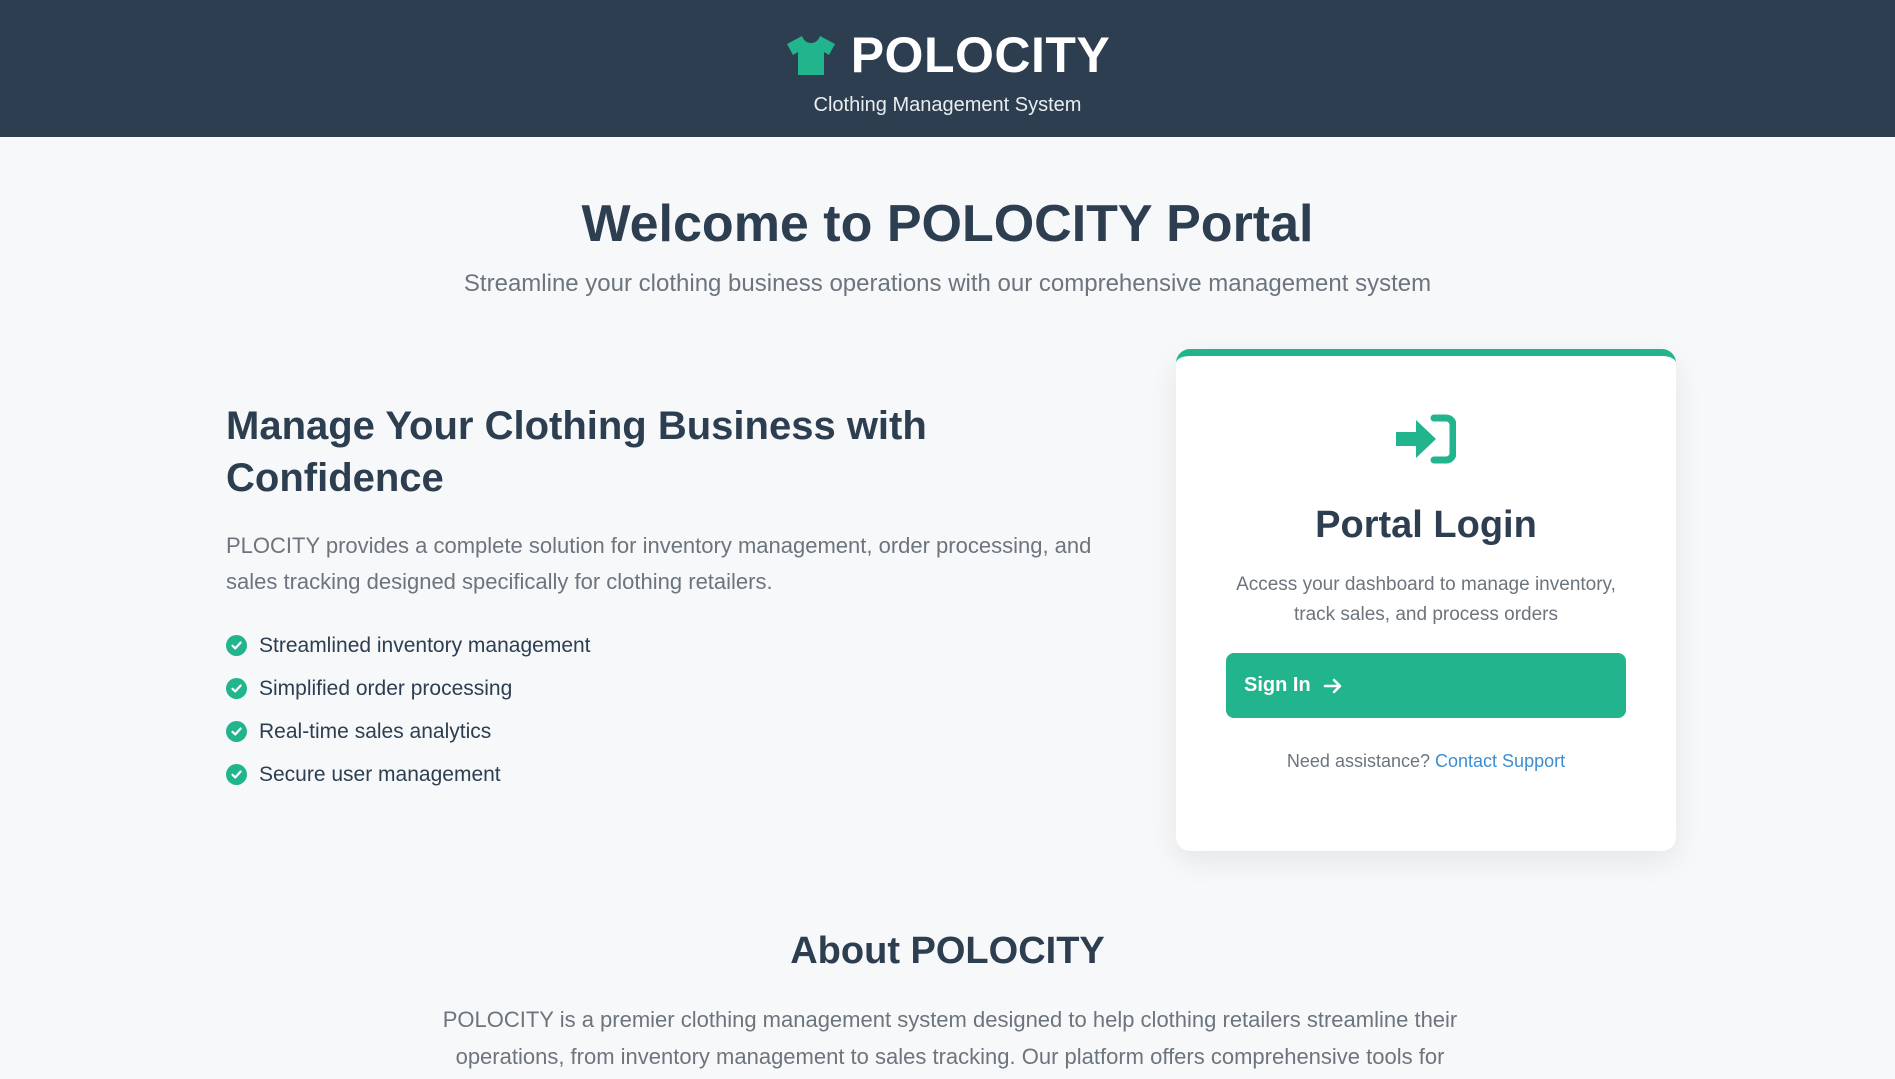 This screenshot has width=1895, height=1079. I want to click on sign-in-icon, so click(1426, 439).